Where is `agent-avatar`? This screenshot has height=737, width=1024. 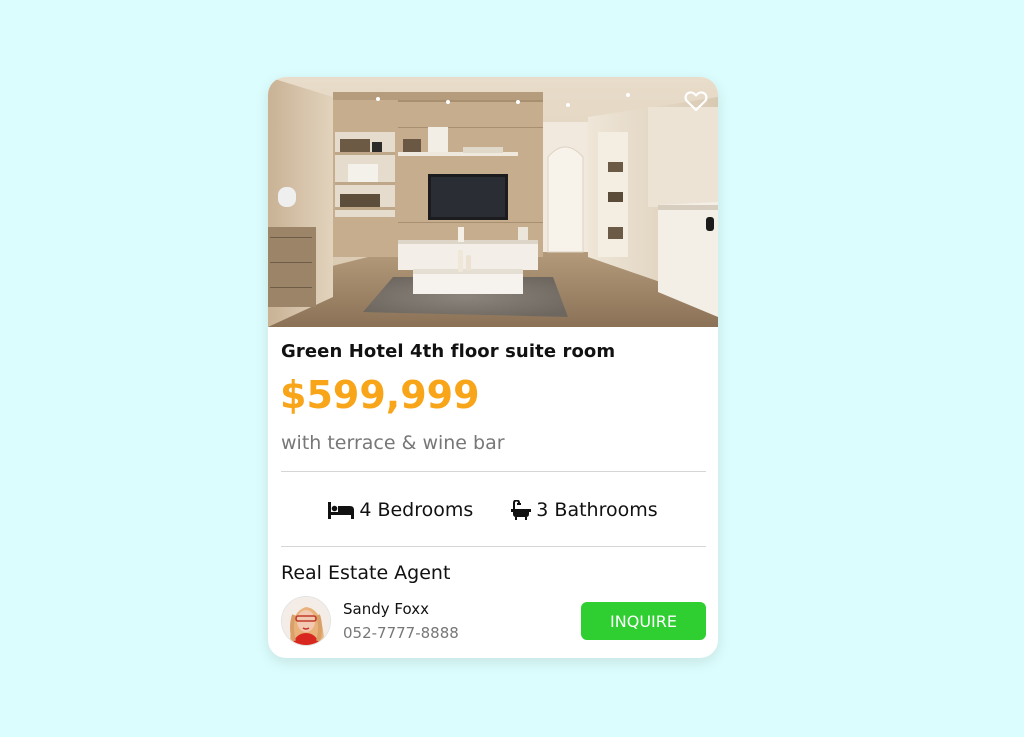 agent-avatar is located at coordinates (306, 621).